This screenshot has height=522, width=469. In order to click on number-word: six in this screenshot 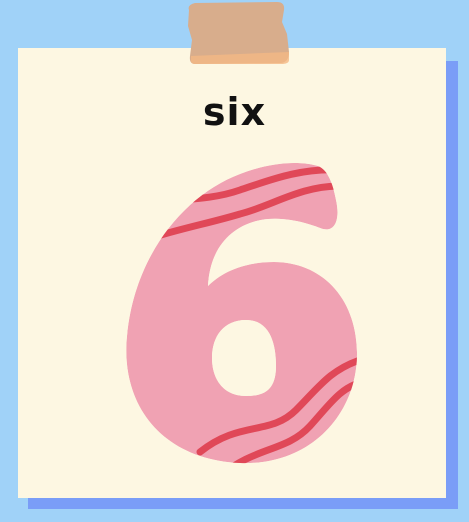, I will do `click(234, 112)`.